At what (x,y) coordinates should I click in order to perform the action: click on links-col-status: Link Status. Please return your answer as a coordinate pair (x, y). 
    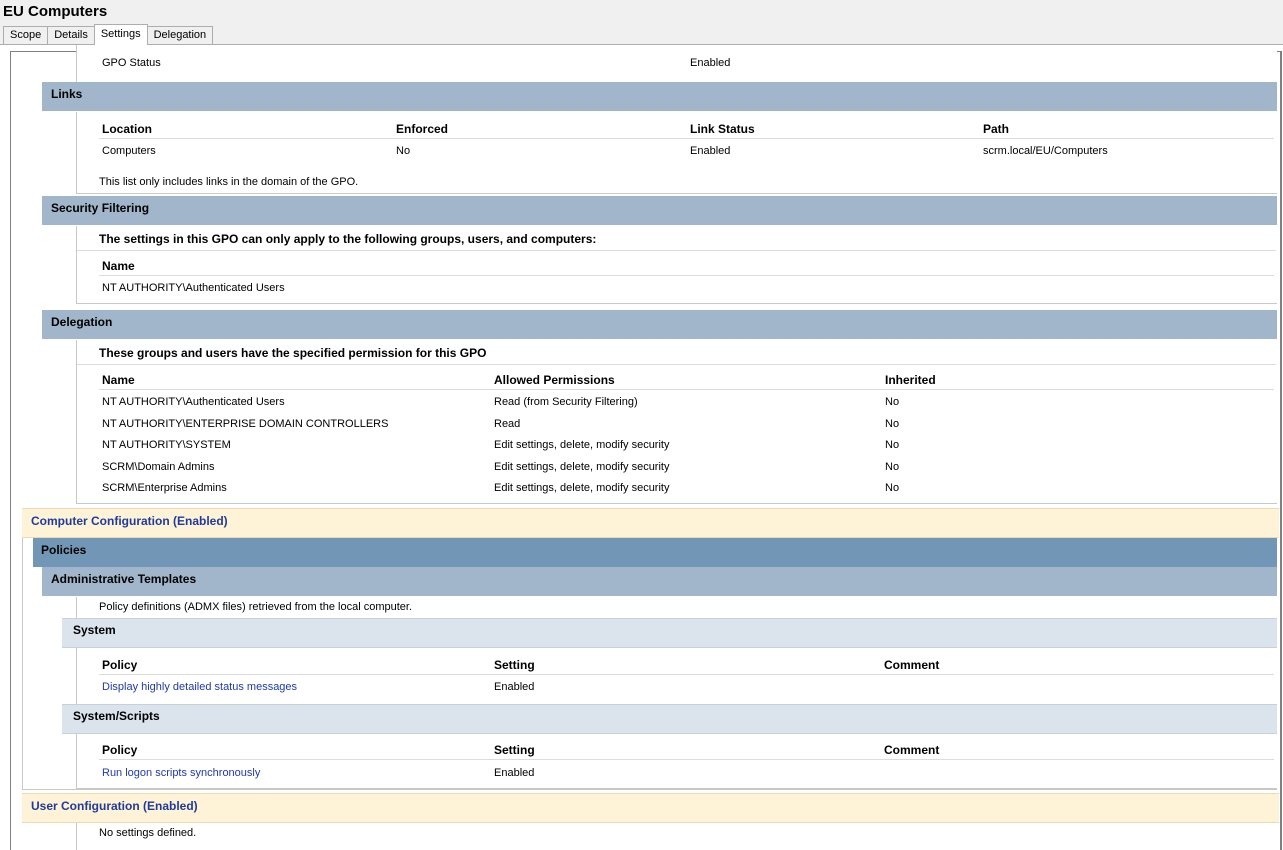
    Looking at the image, I should click on (722, 129).